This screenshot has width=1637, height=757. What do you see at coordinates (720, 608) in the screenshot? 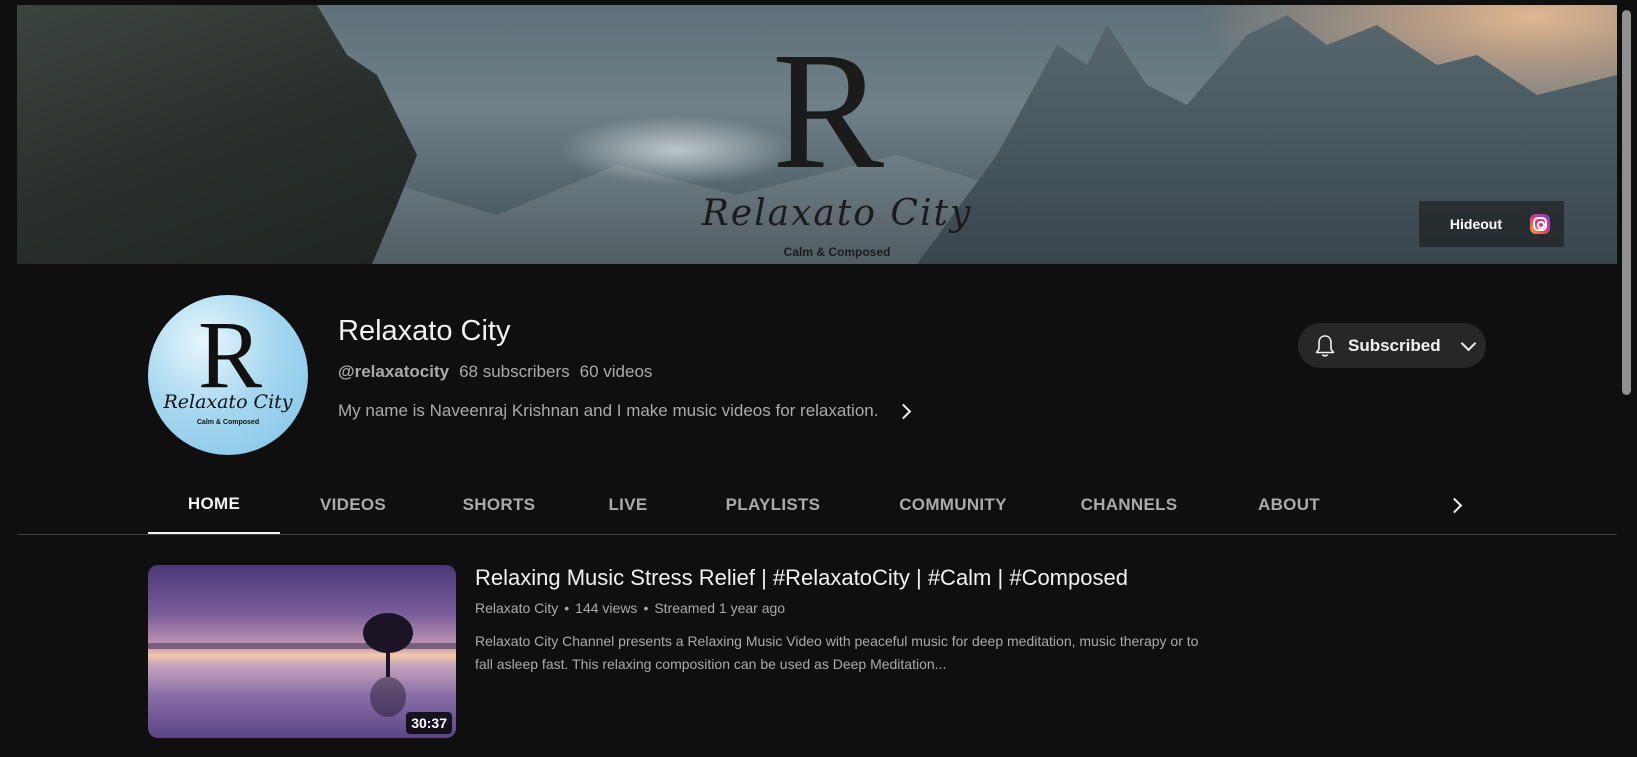
I see `video-streamed-date: Streamed 1 year ago` at bounding box center [720, 608].